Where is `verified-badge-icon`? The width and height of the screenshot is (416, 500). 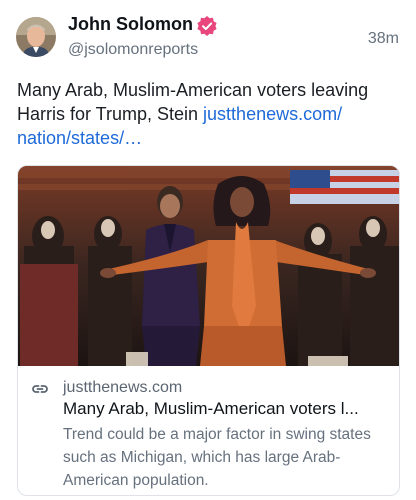 verified-badge-icon is located at coordinates (207, 26).